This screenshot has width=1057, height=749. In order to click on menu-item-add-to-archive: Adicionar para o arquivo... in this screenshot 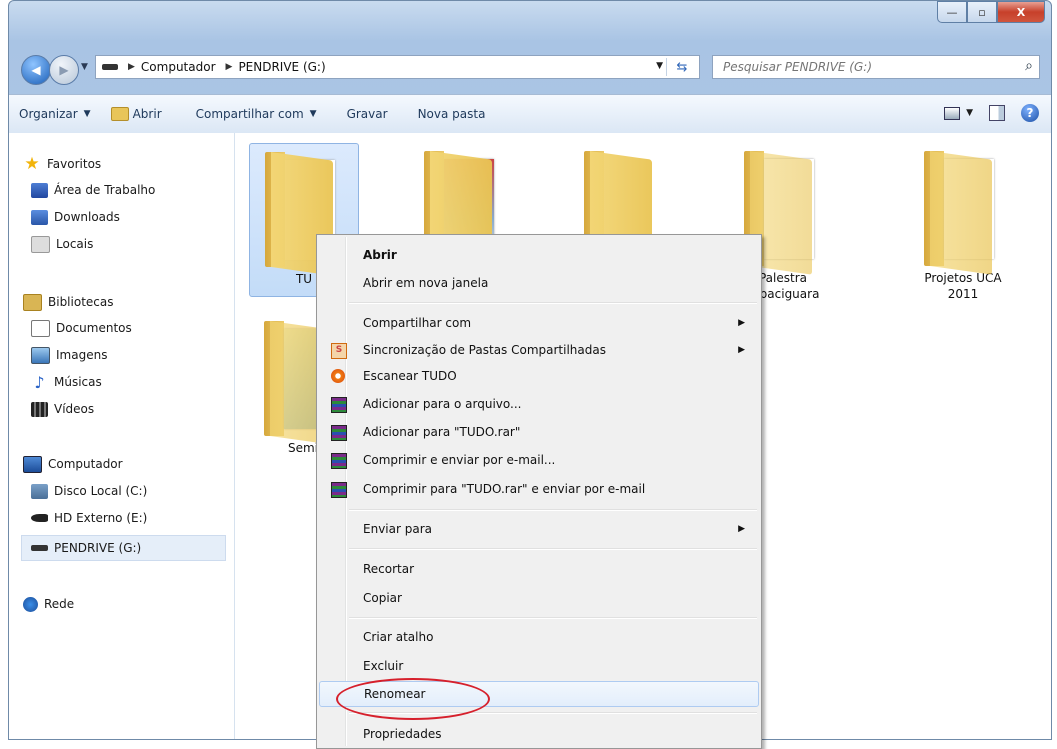, I will do `click(539, 404)`.